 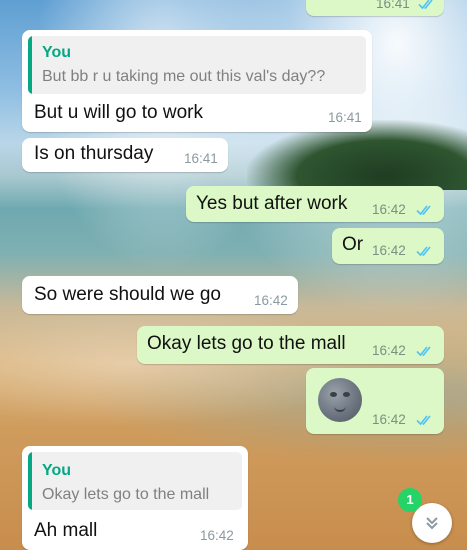 I want to click on quote-text: Okay lets go to the mall, so click(x=126, y=494).